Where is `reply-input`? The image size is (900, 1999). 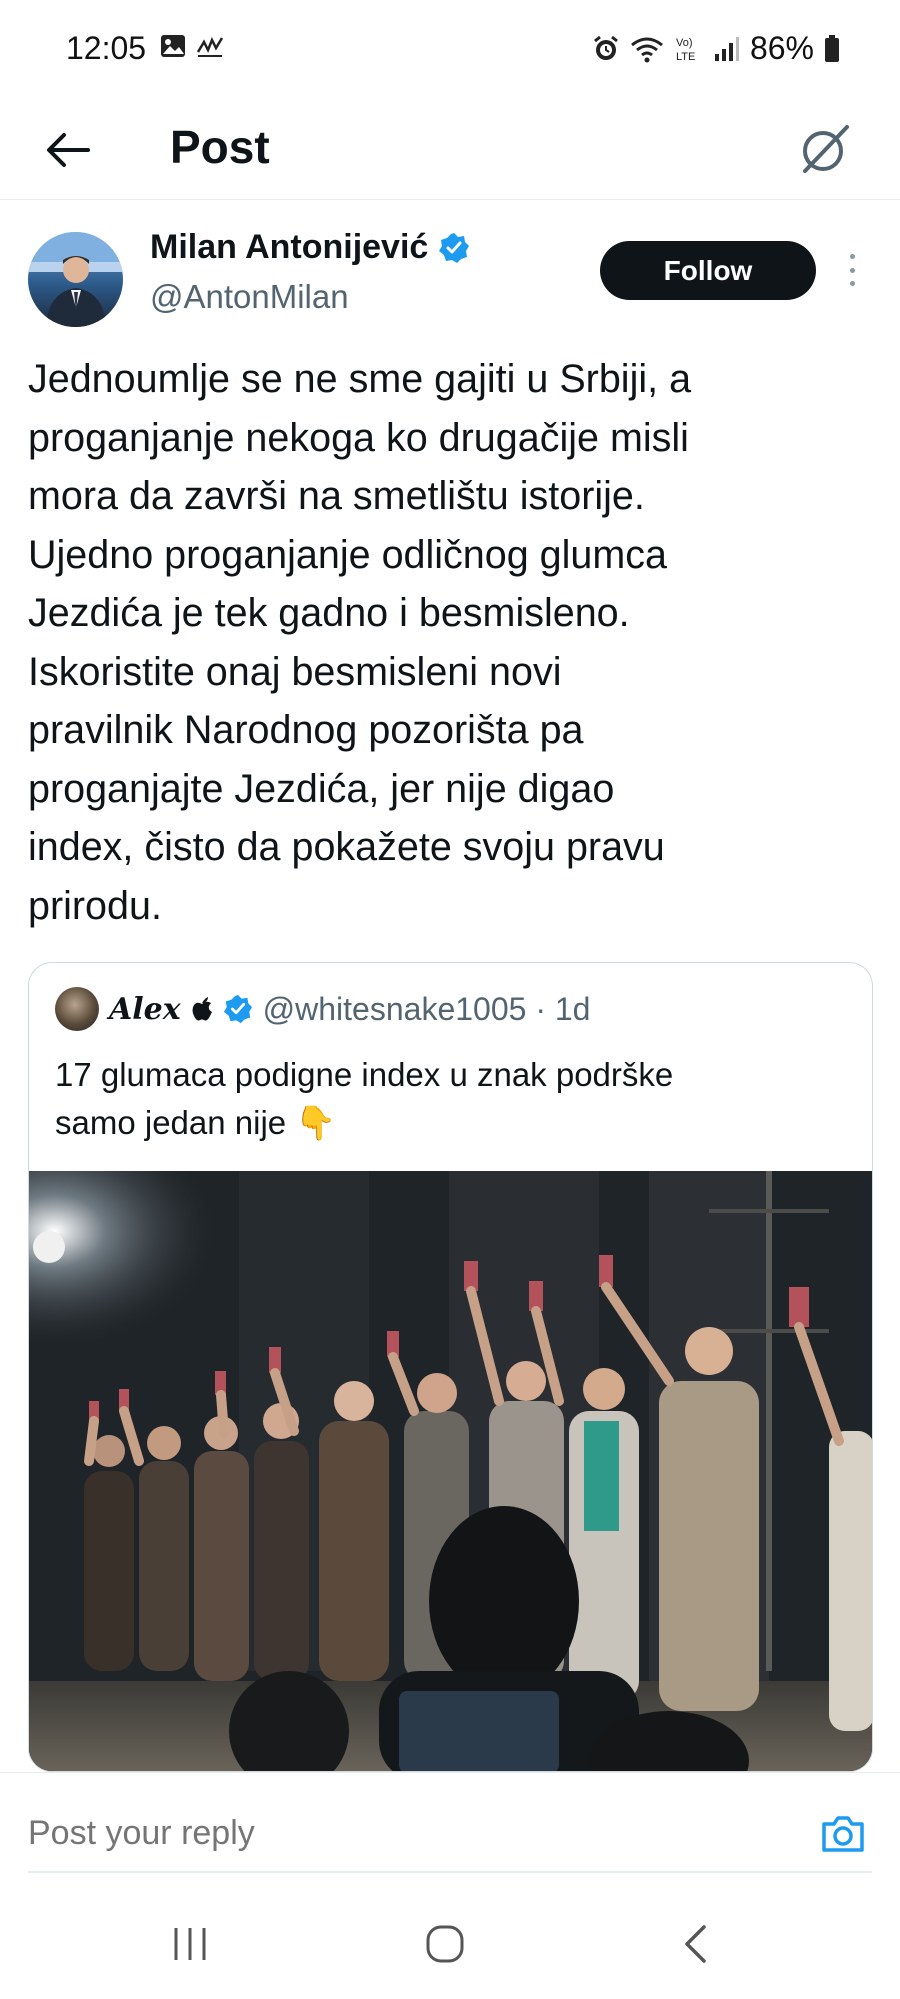 reply-input is located at coordinates (408, 1833).